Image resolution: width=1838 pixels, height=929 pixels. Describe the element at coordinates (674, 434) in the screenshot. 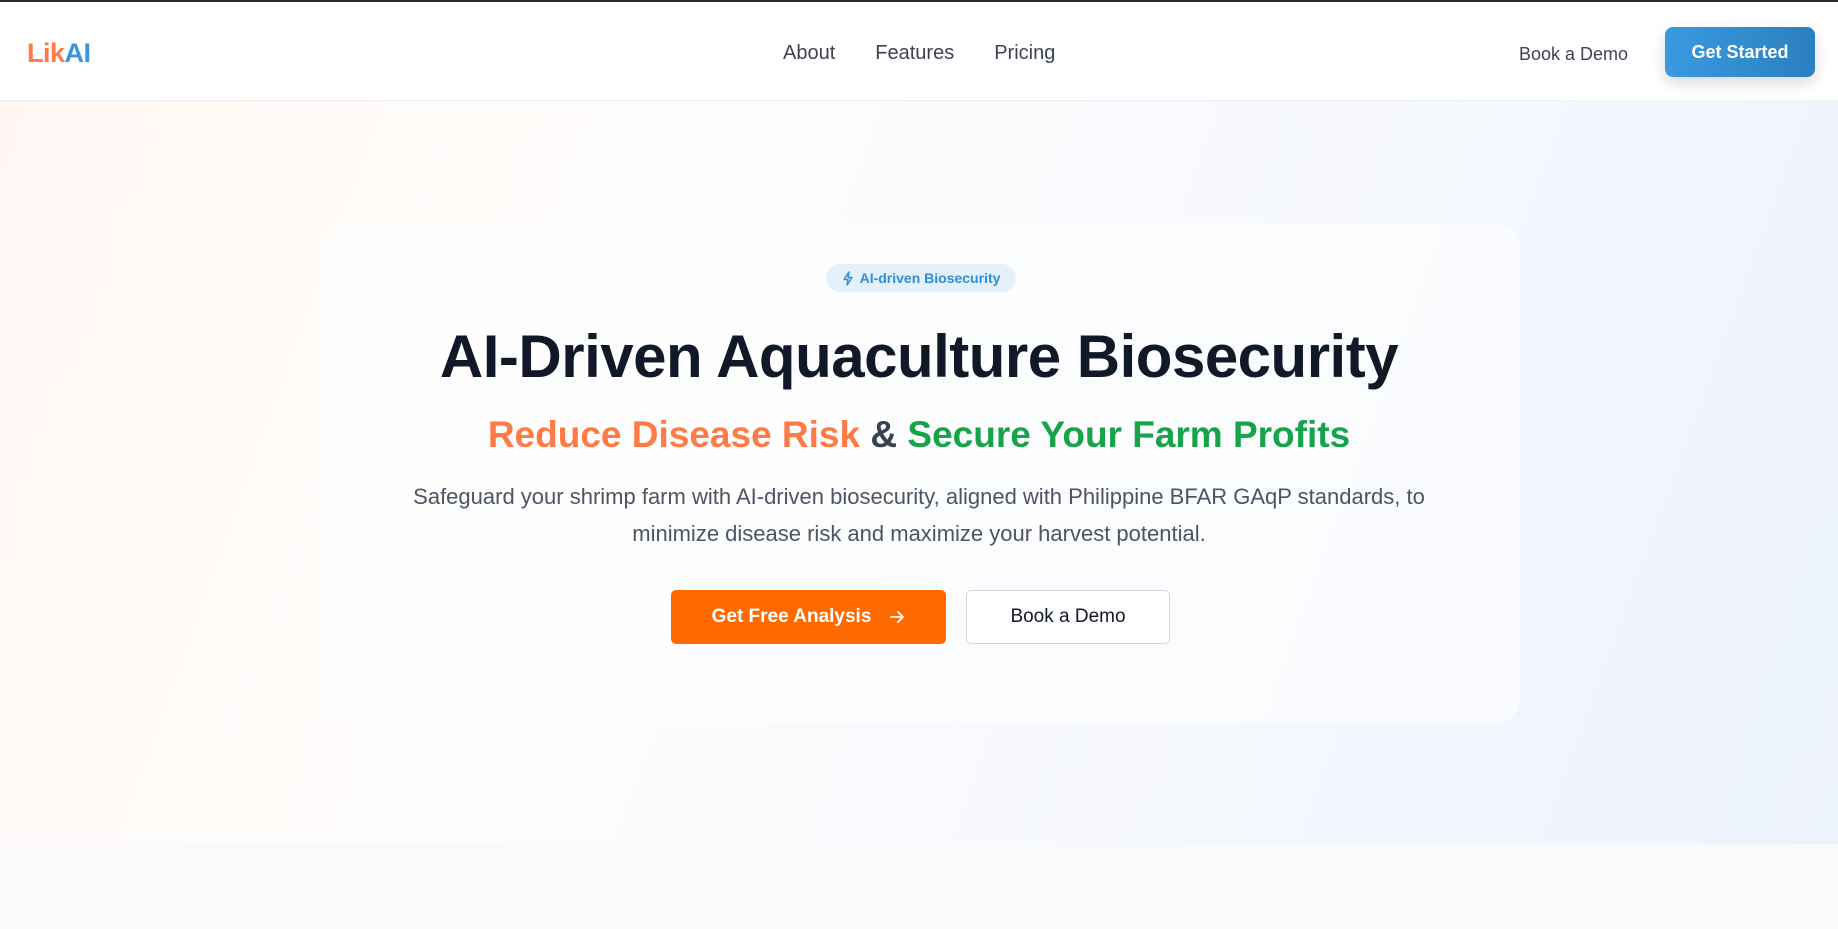

I see `subtitle-risk: Reduce Disease Risk` at that location.